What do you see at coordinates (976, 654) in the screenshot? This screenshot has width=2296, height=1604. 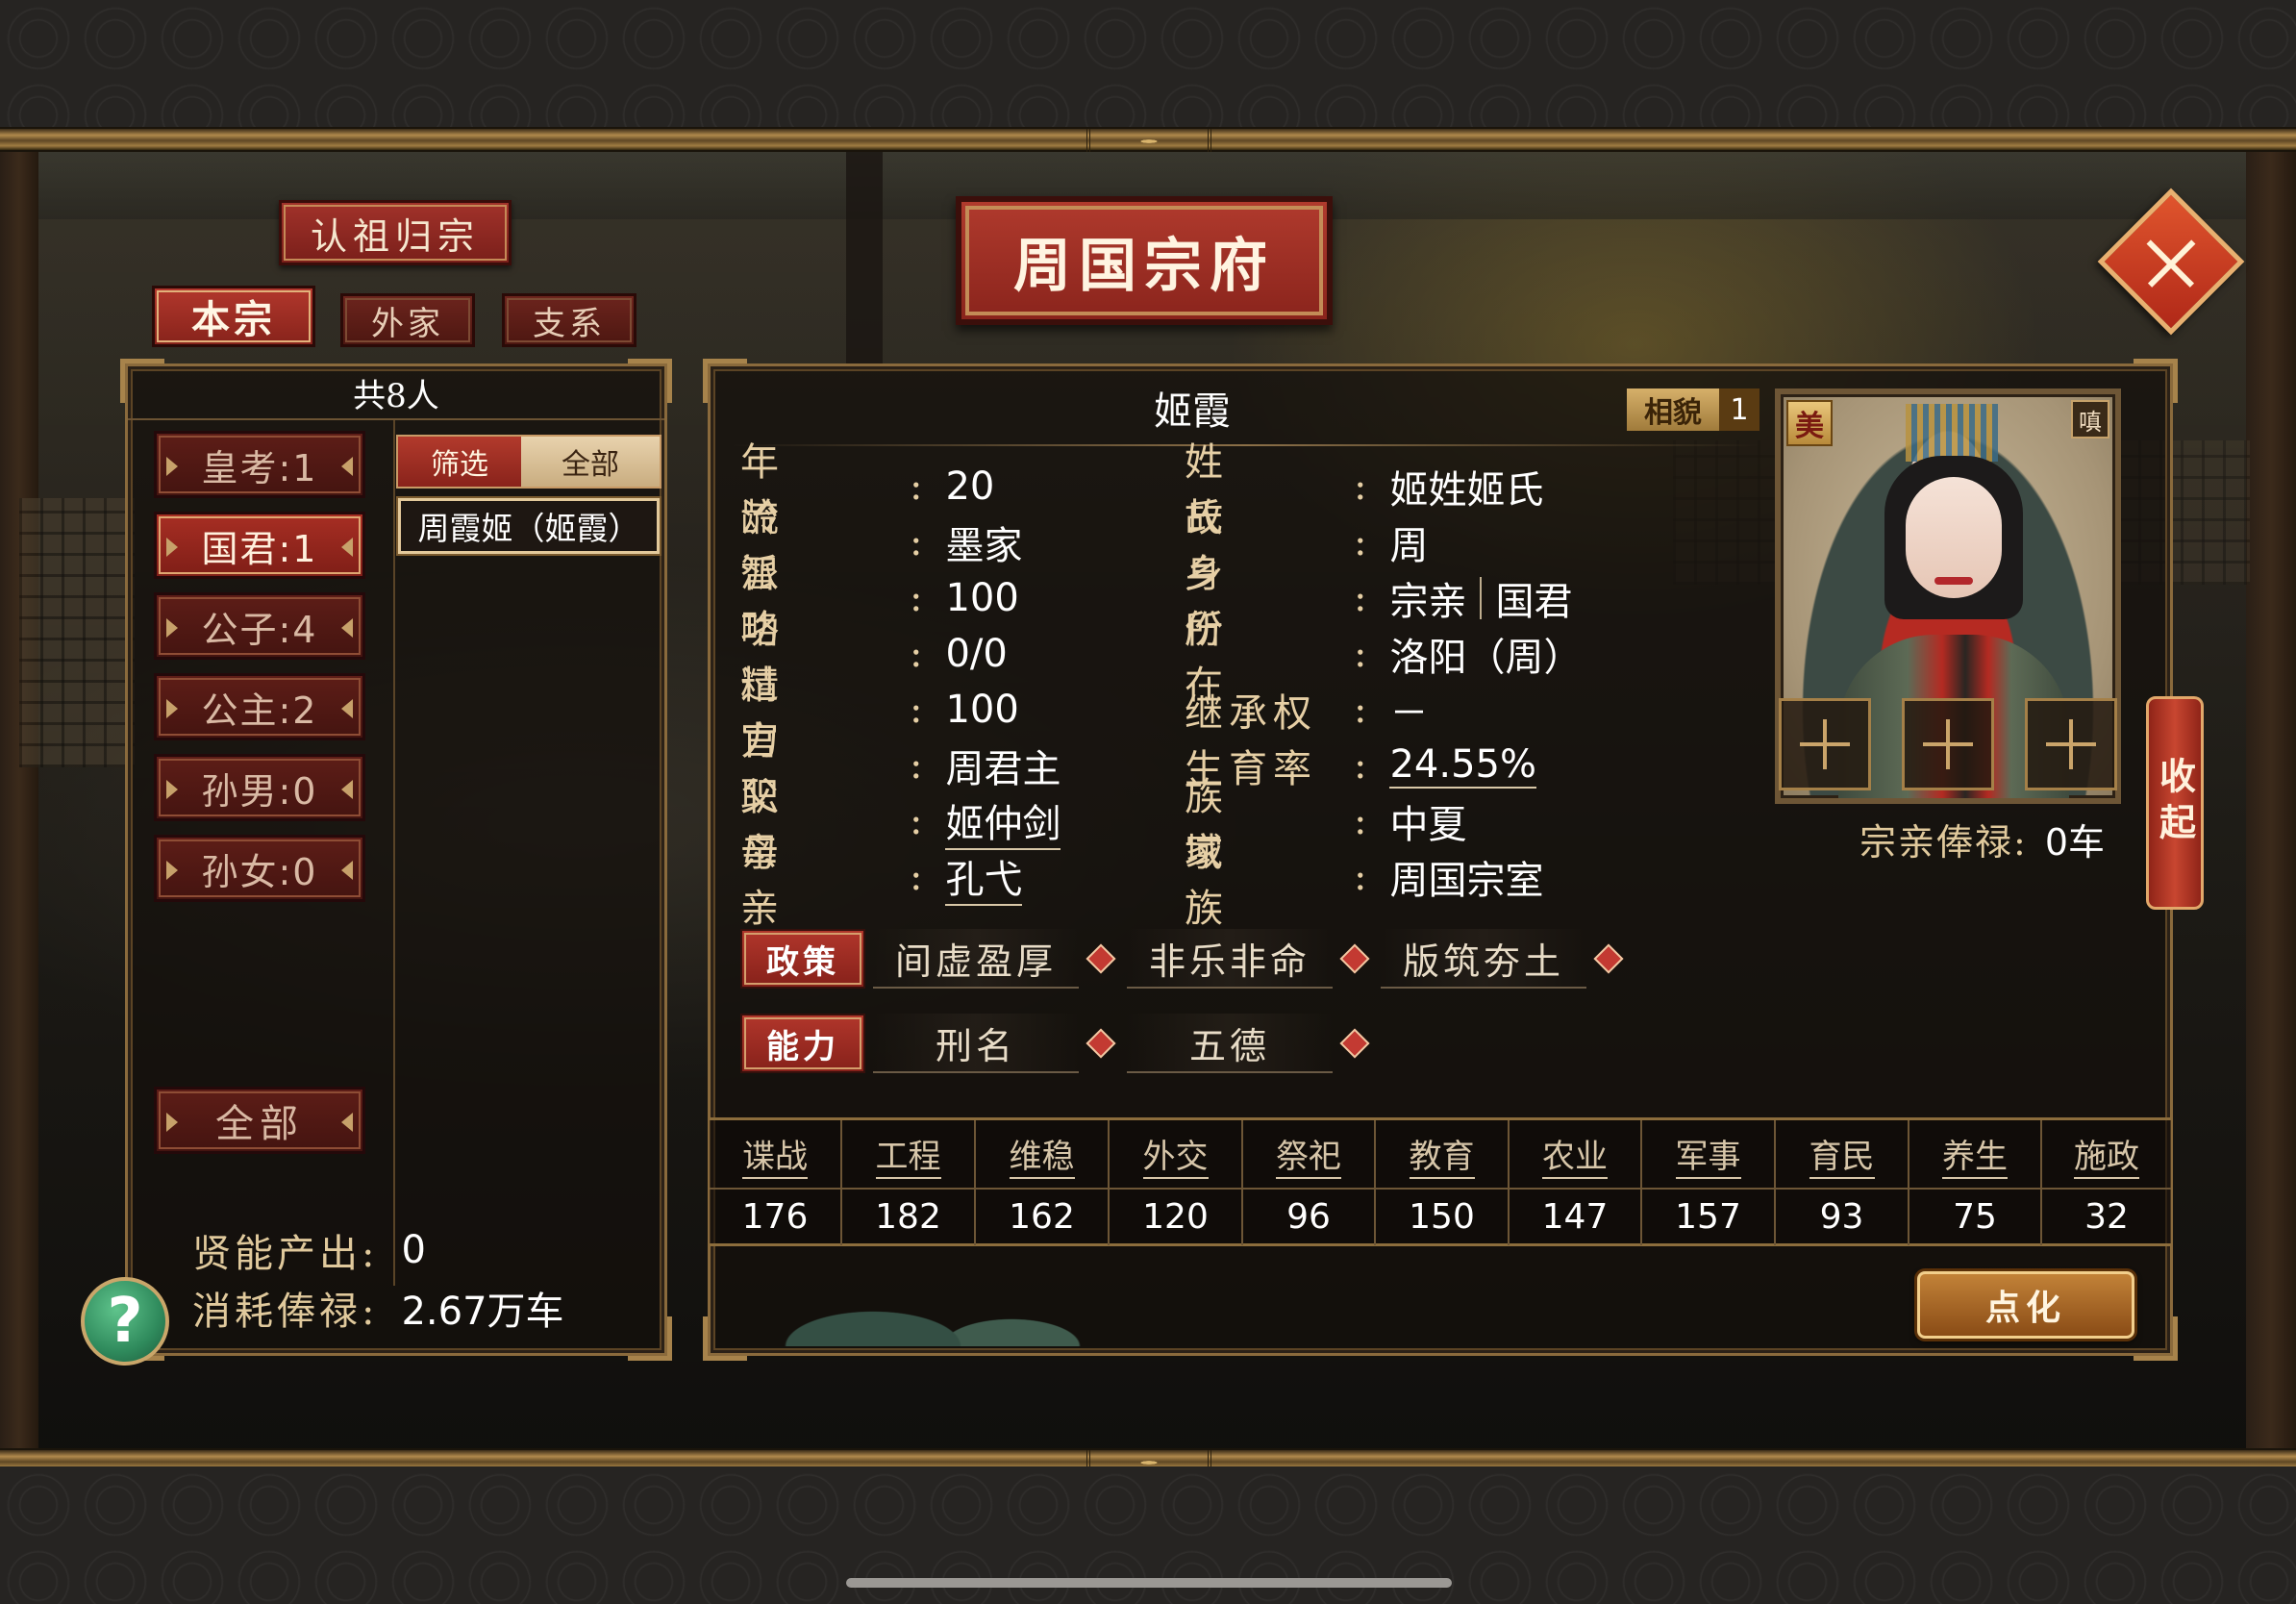 I see `merit-value: 0/0` at bounding box center [976, 654].